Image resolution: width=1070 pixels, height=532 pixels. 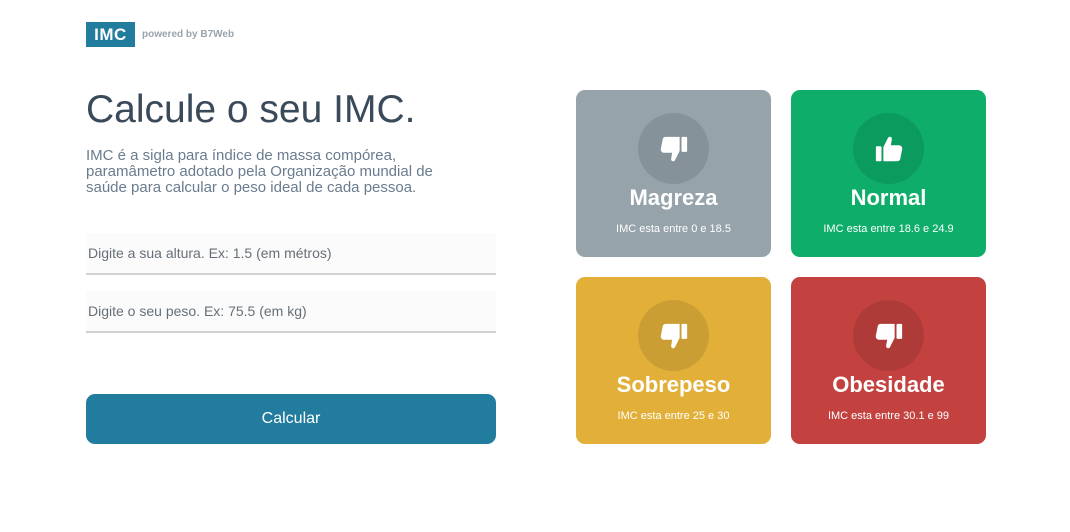 I want to click on card-sobrepeso: Sobrepeso IMC esta entre 25 e 30, so click(x=673, y=360).